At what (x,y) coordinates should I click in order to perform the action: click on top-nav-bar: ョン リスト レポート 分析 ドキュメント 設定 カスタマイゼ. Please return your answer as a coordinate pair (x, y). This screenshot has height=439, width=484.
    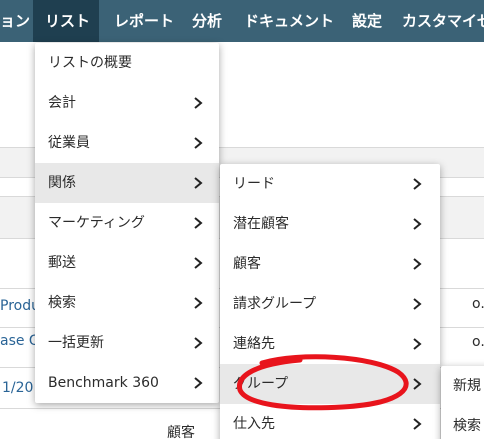
    Looking at the image, I should click on (242, 21).